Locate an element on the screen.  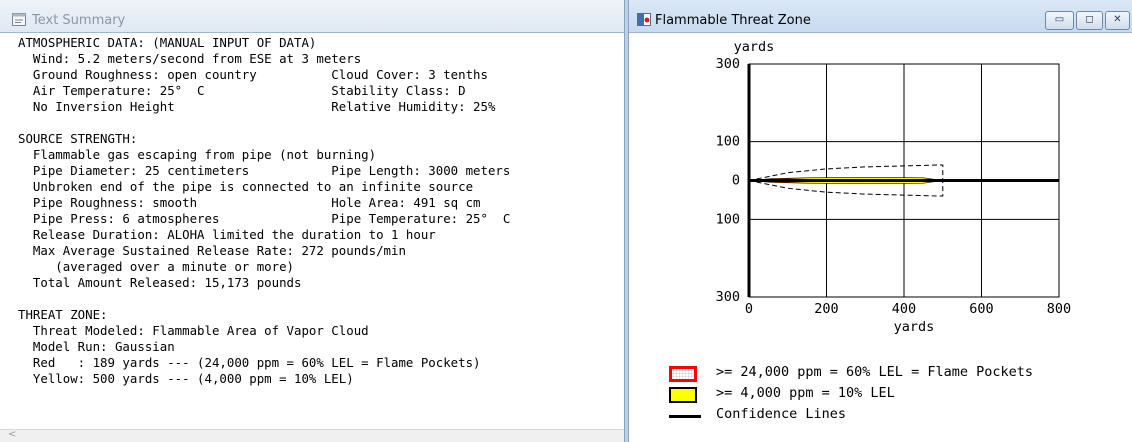
restore-button: ◻ is located at coordinates (1089, 20).